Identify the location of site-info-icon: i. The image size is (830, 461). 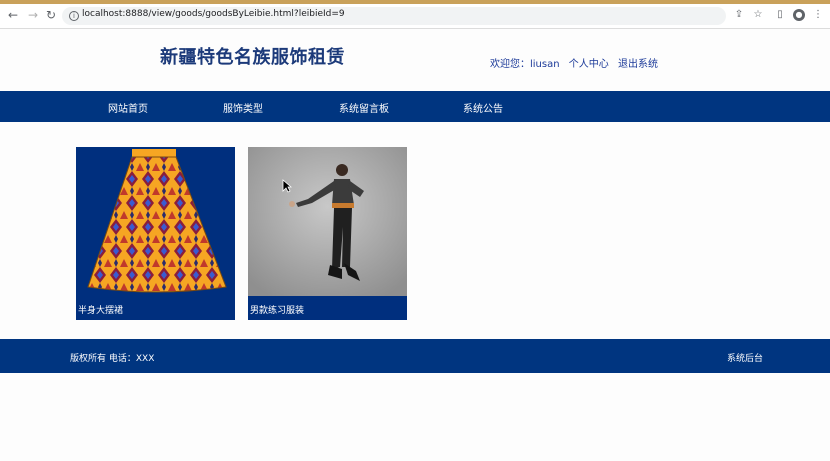
(74, 16).